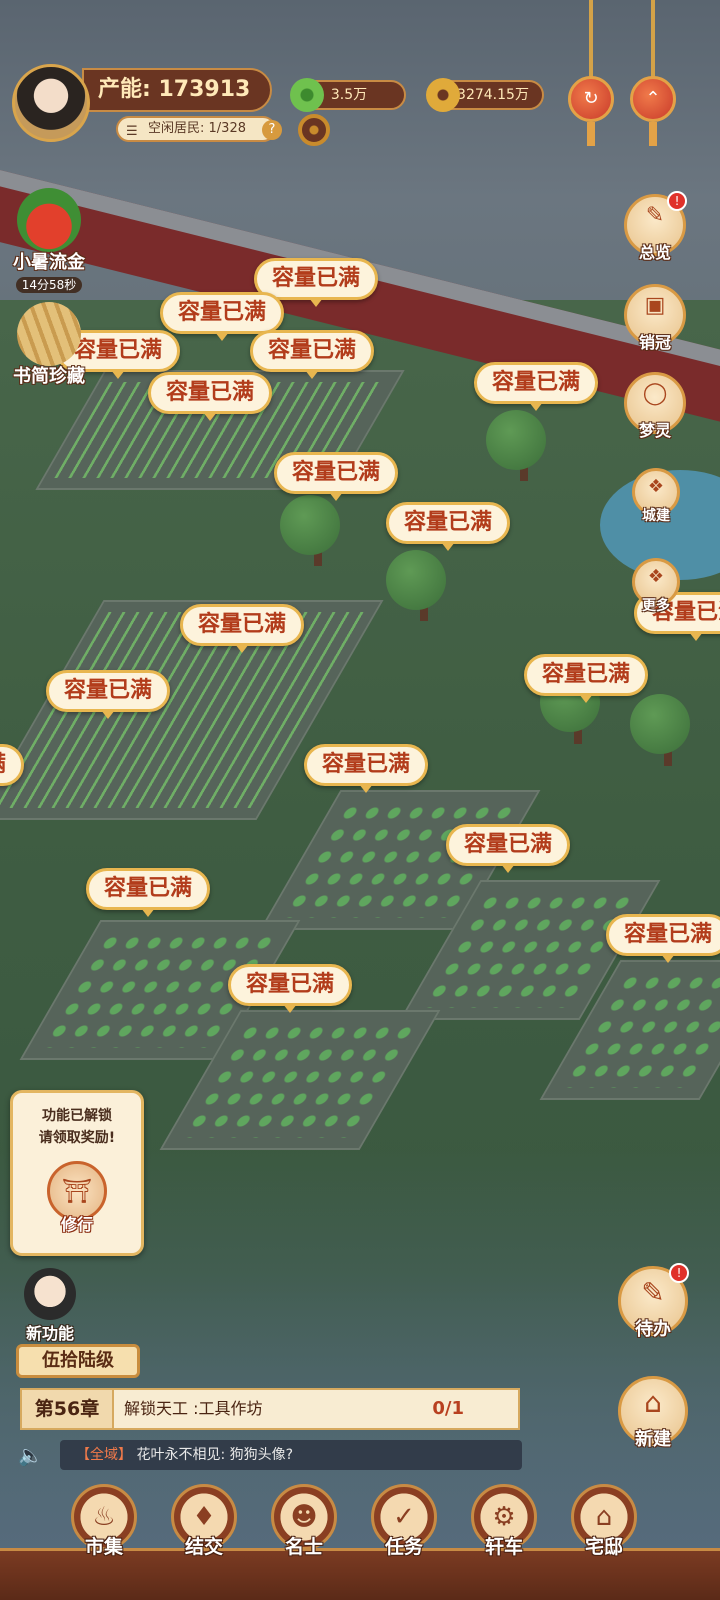 Image resolution: width=720 pixels, height=1600 pixels. I want to click on new-build-label: 新建, so click(653, 1439).